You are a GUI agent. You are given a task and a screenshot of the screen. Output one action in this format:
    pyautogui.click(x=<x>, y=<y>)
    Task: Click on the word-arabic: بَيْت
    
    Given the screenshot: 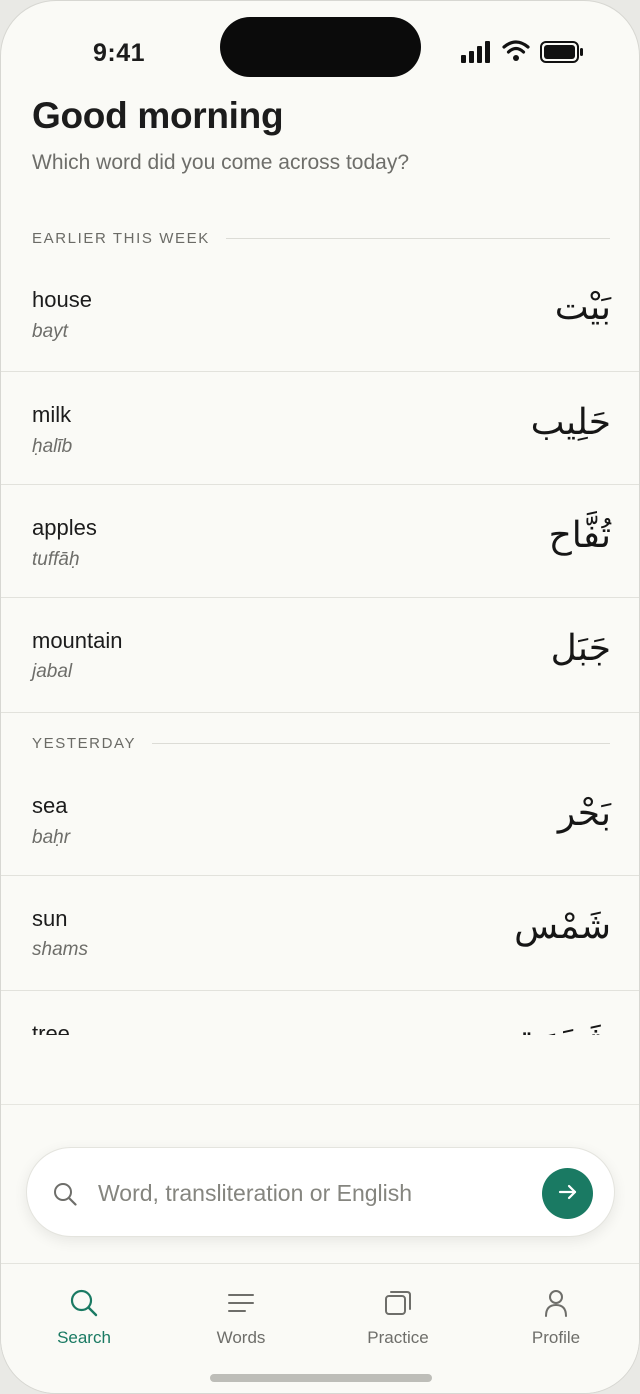 What is the action you would take?
    pyautogui.click(x=582, y=307)
    